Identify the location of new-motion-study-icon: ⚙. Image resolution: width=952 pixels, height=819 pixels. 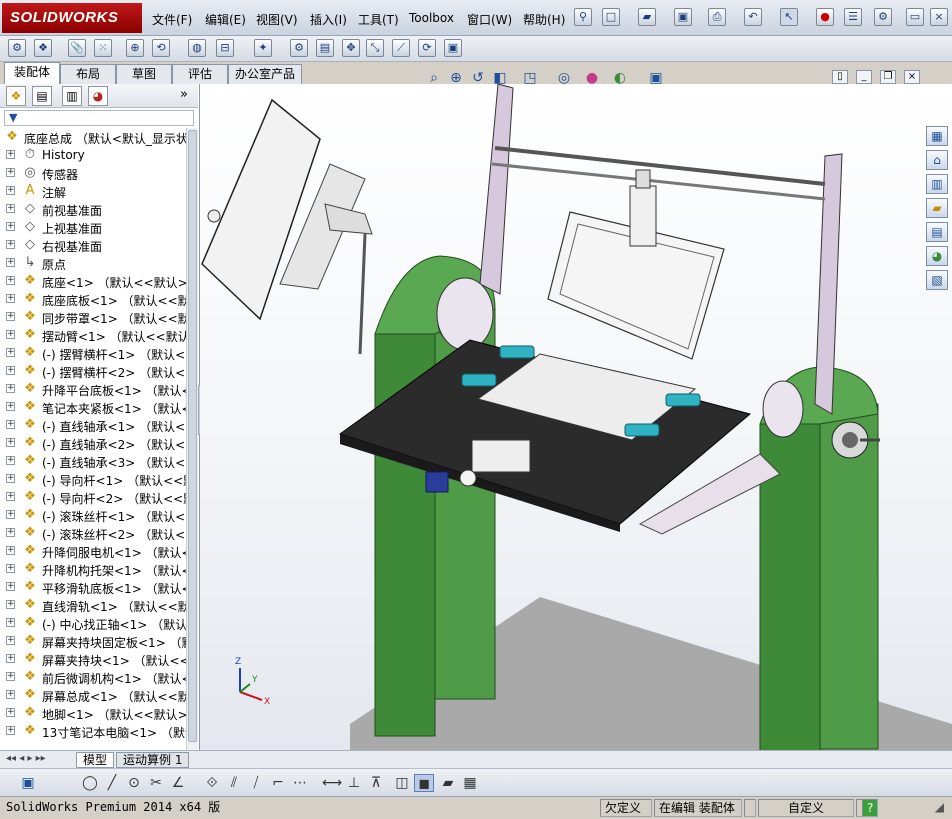
(299, 48).